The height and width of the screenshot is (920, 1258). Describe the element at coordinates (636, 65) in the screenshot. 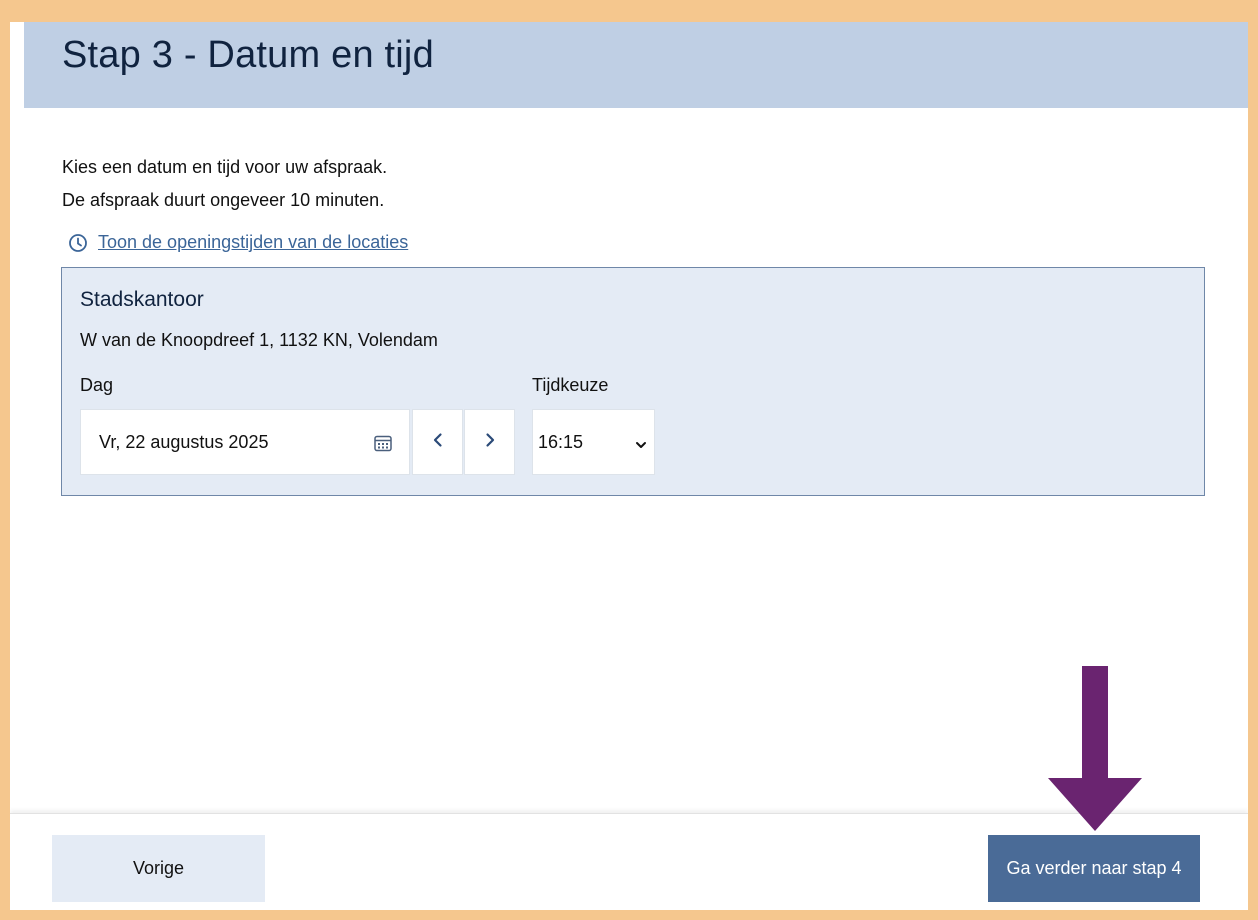

I see `step-header: Stap 3 - Datum en tijd` at that location.